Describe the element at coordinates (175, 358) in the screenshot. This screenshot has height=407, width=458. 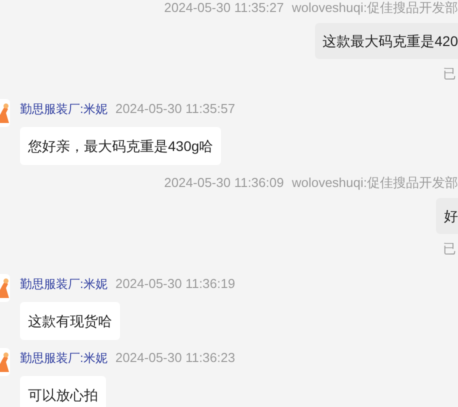
I see `message-time: 2024-05-30 11:36:23` at that location.